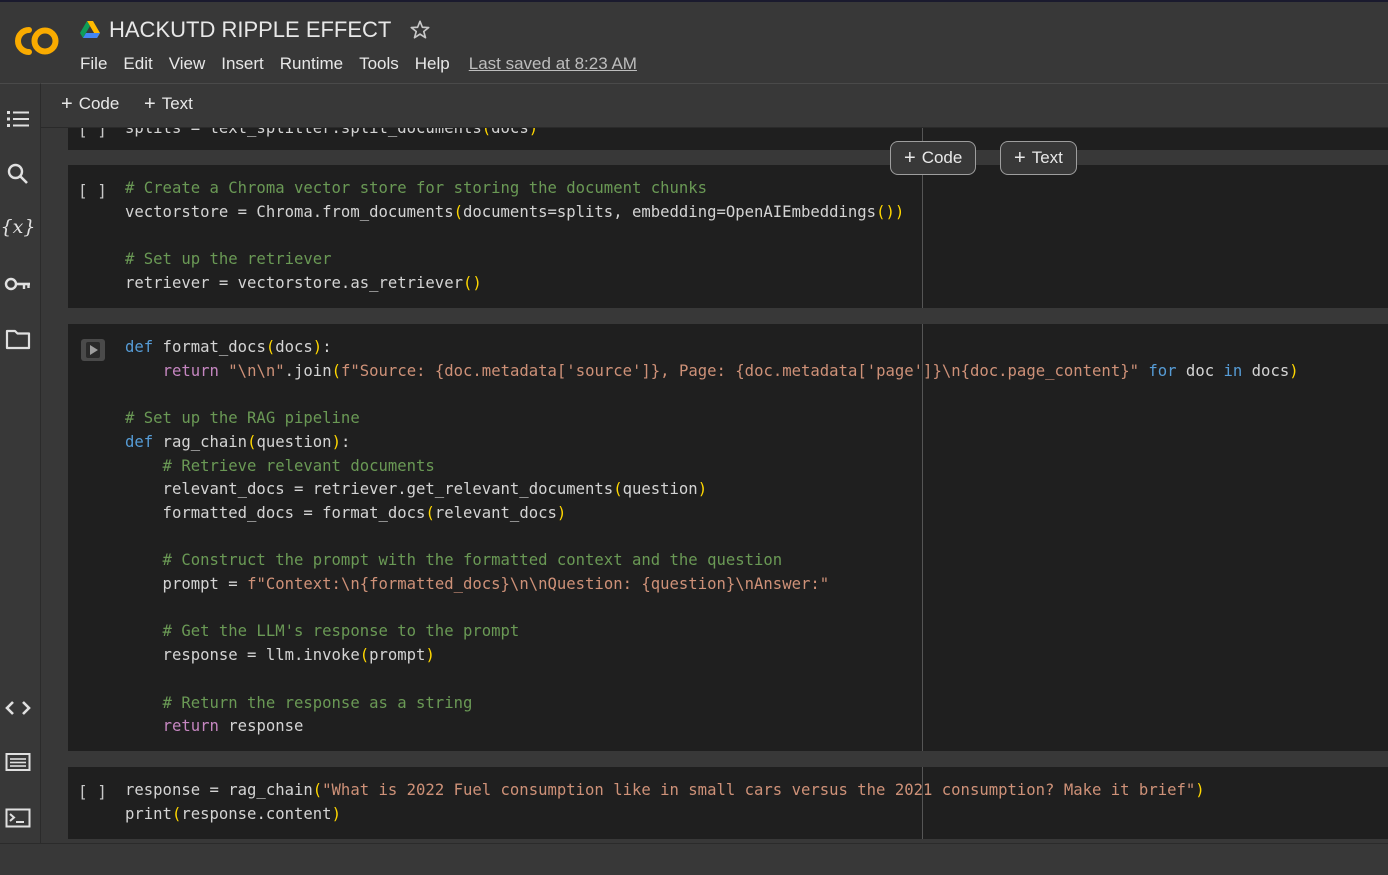 The image size is (1388, 875). Describe the element at coordinates (90, 30) in the screenshot. I see `google-drive-icon` at that location.